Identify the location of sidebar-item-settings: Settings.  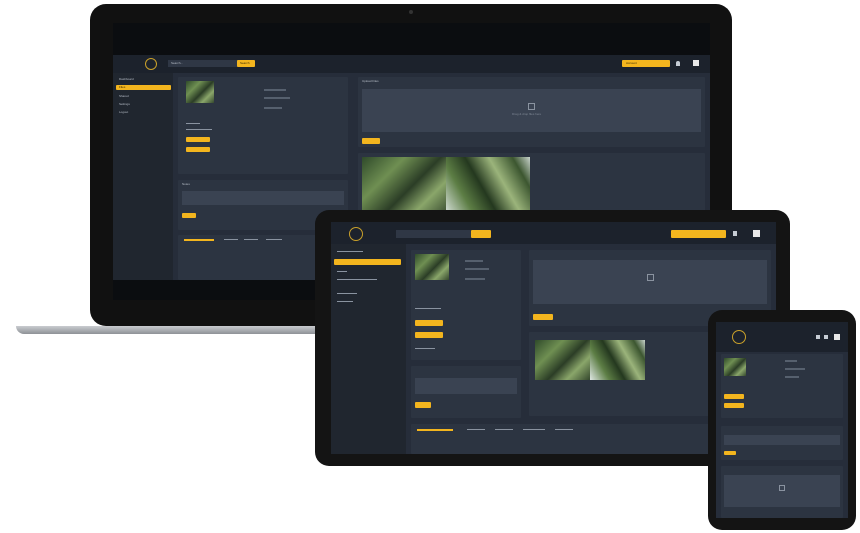
(124, 104).